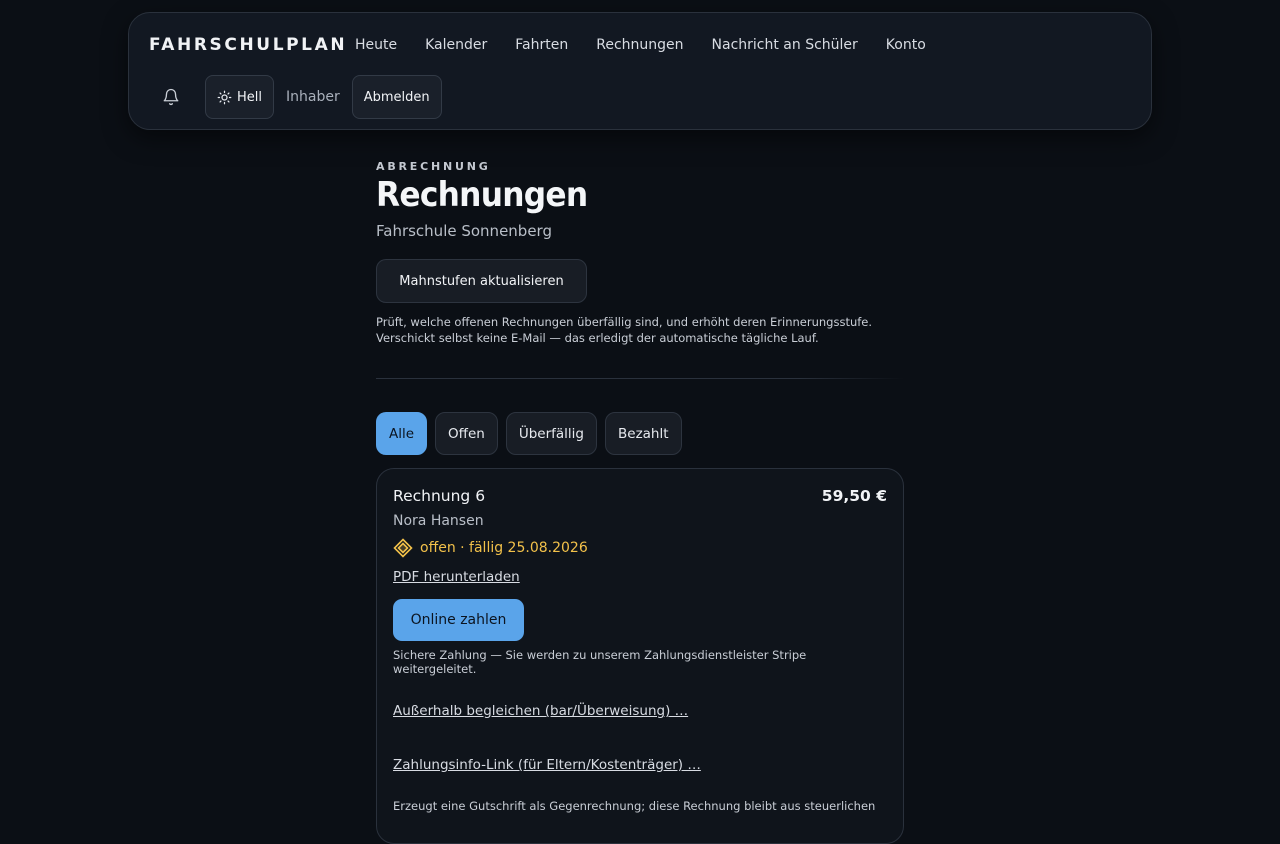 The image size is (1280, 844). I want to click on invoice-amount: 59,50 €, so click(854, 496).